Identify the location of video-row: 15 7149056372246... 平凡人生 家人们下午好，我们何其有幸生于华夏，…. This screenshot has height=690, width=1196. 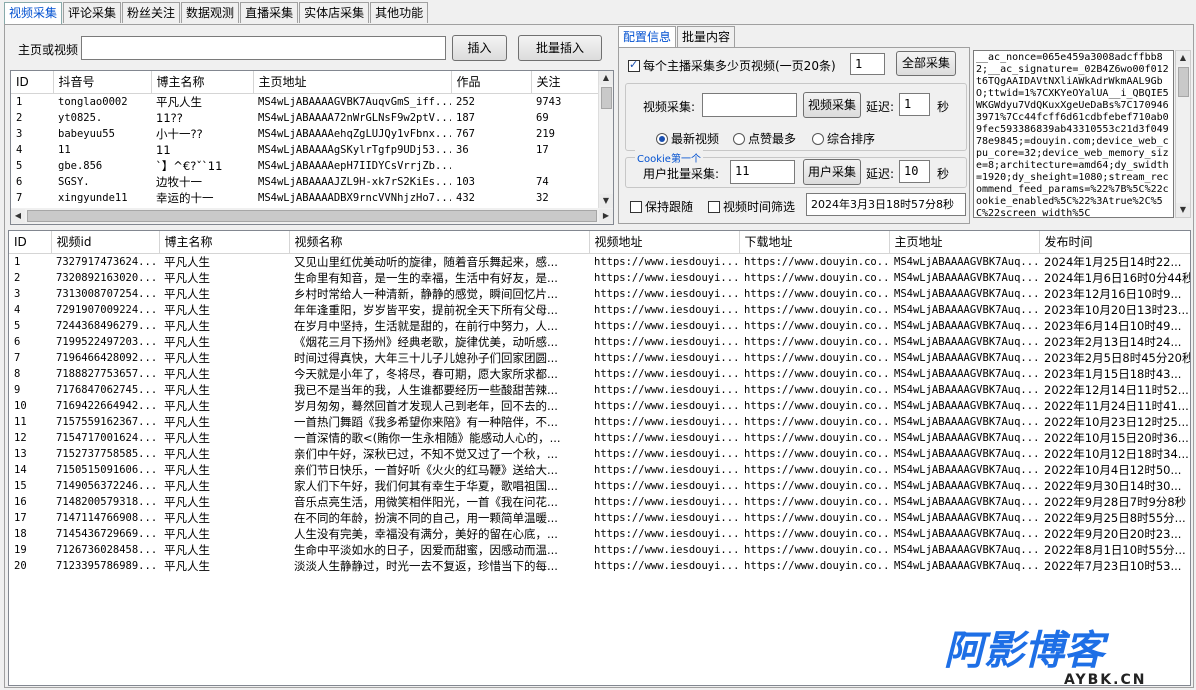
(599, 486).